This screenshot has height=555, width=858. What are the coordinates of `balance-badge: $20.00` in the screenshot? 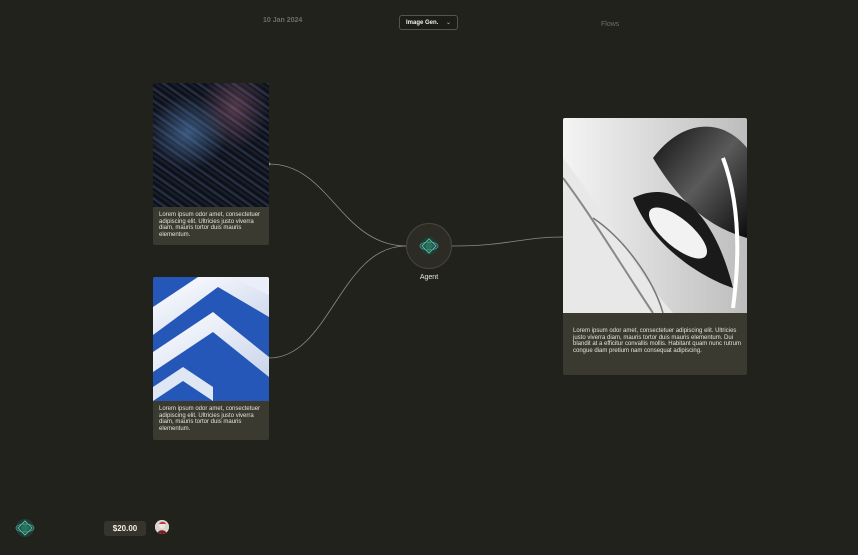 It's located at (125, 528).